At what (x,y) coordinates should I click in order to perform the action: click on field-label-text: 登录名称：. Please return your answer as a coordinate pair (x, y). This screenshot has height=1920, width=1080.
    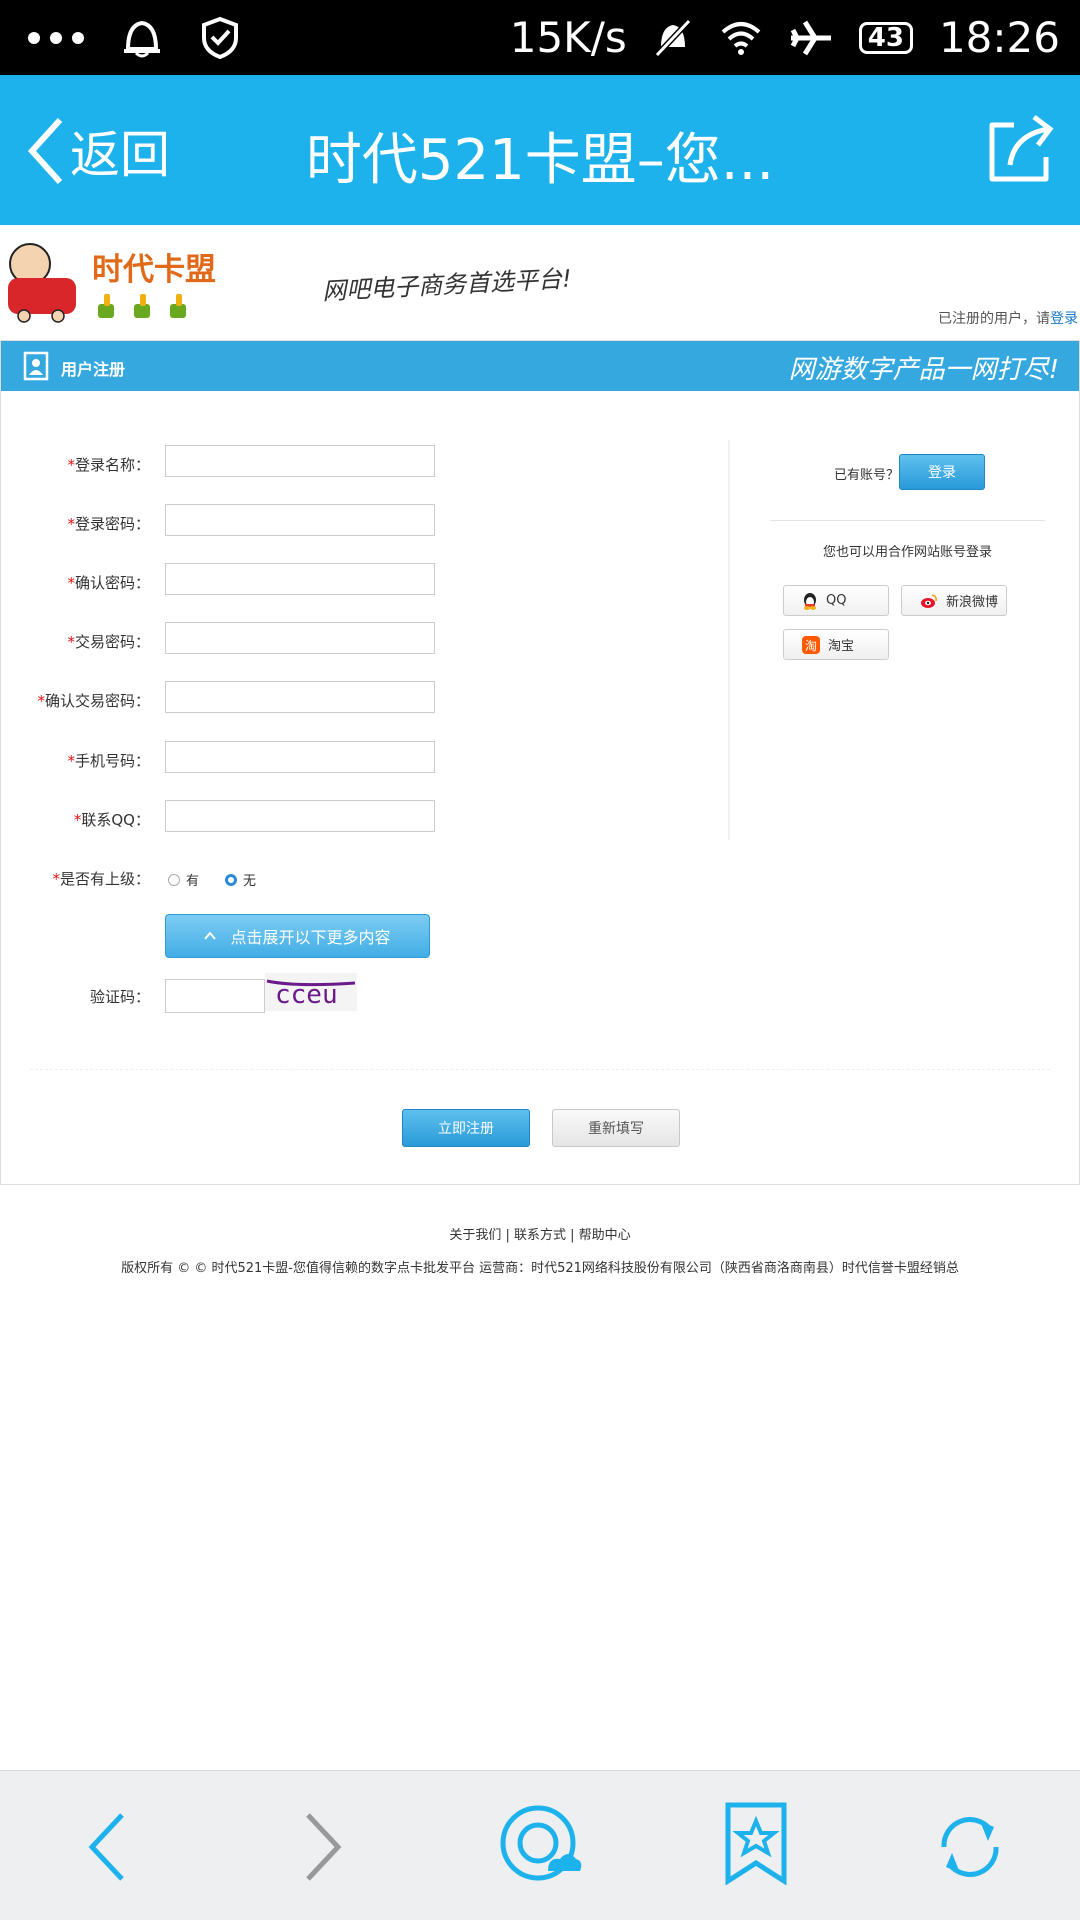
    Looking at the image, I should click on (112, 465).